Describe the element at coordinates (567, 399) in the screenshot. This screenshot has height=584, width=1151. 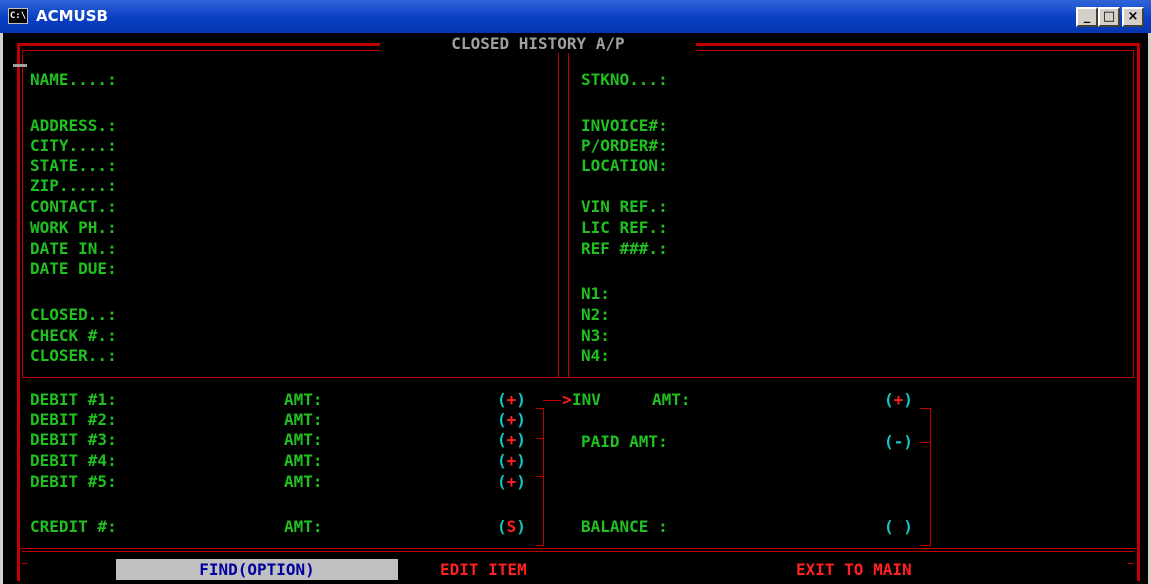
I see `inv-arrow-icon: >` at that location.